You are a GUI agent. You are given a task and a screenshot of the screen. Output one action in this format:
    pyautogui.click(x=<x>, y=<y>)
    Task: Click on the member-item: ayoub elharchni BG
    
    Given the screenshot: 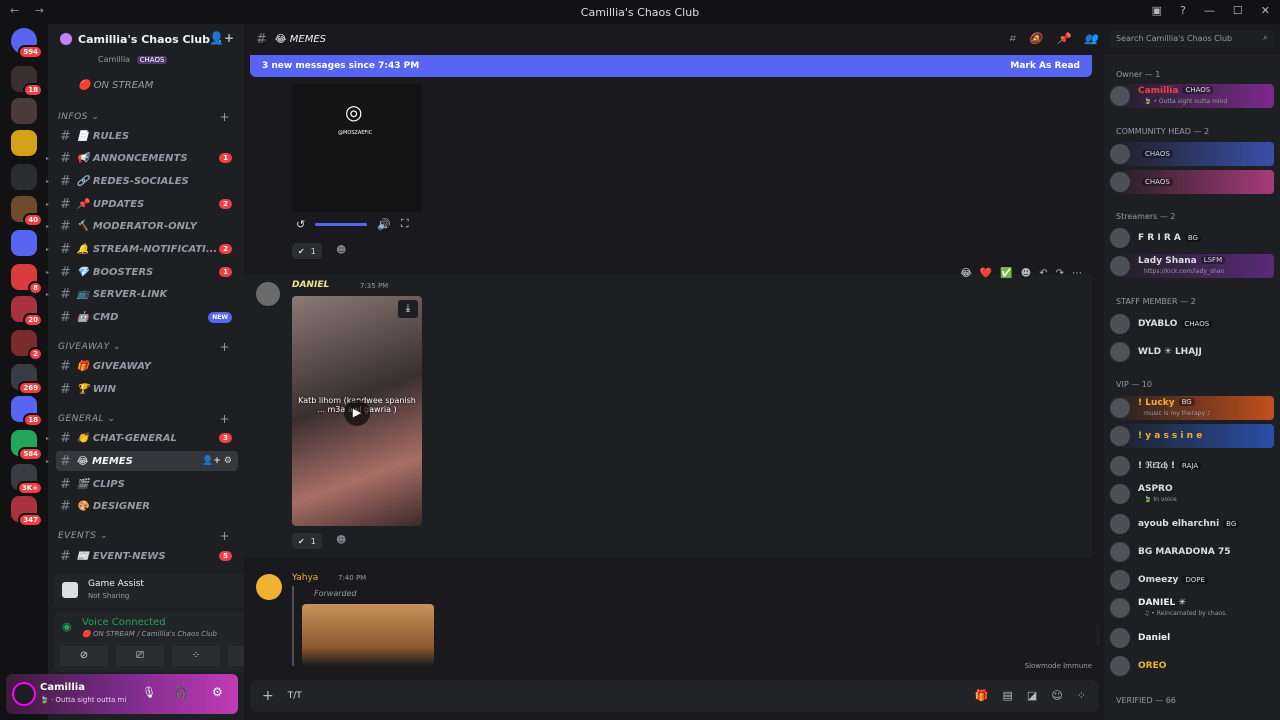 What is the action you would take?
    pyautogui.click(x=1192, y=524)
    